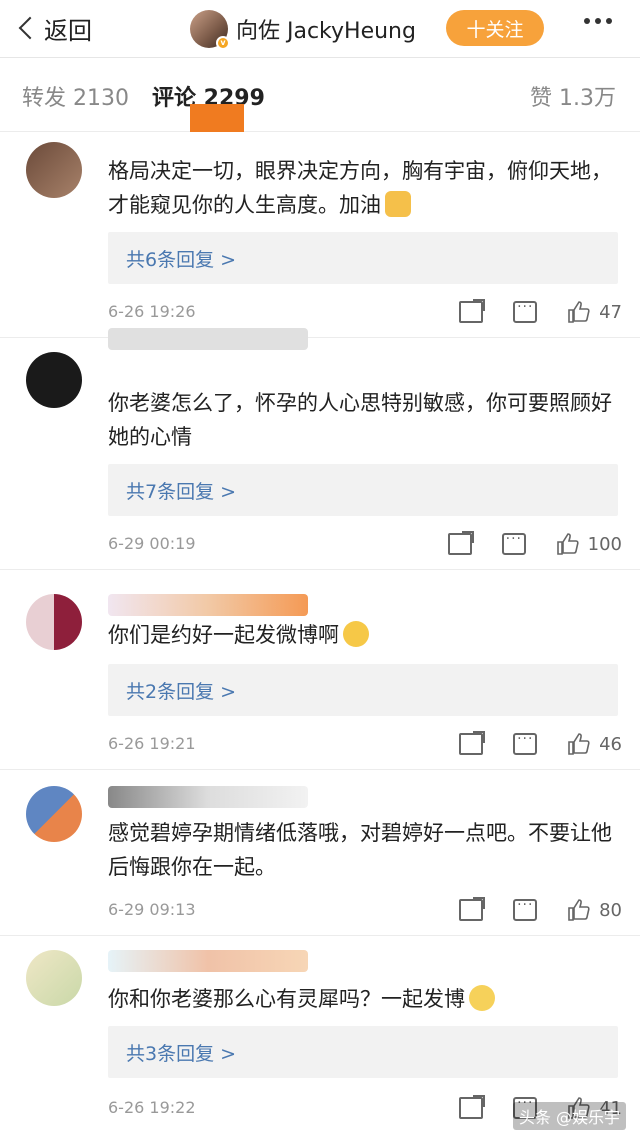 This screenshot has width=640, height=1140. Describe the element at coordinates (594, 312) in the screenshot. I see `like-button: 47` at that location.